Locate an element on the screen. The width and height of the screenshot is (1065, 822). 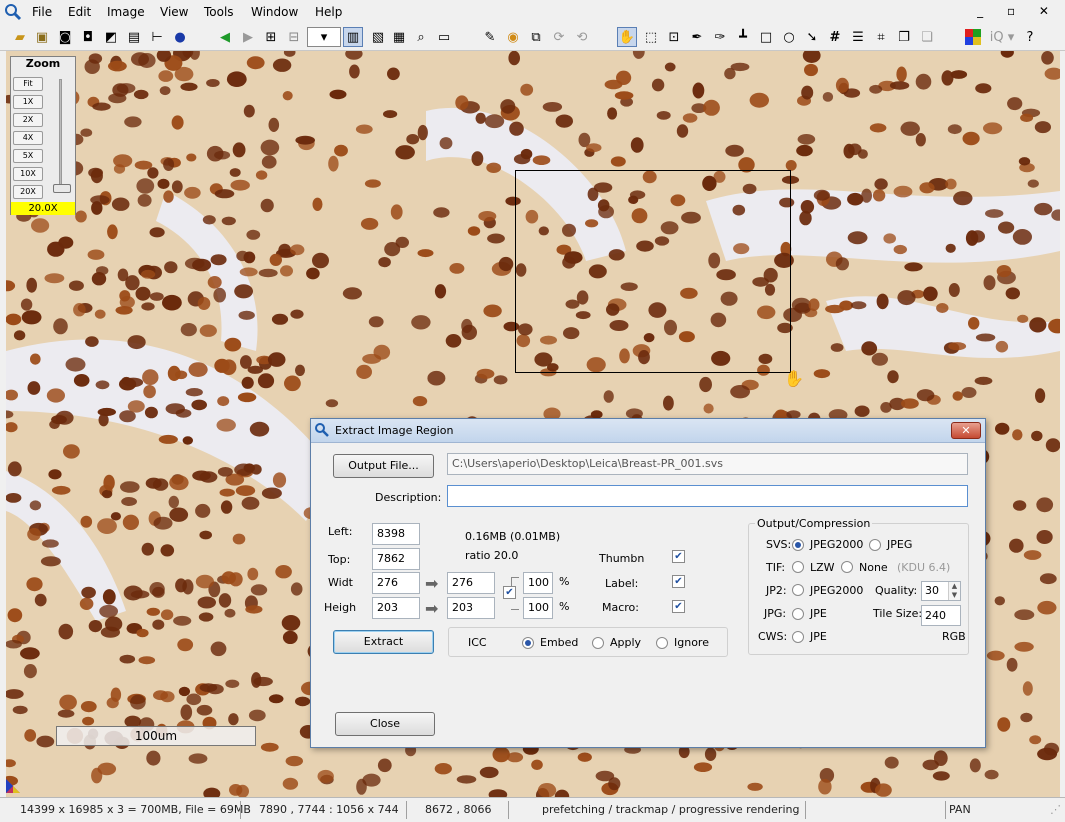
svs-jpeg2000-radio is located at coordinates (798, 545).